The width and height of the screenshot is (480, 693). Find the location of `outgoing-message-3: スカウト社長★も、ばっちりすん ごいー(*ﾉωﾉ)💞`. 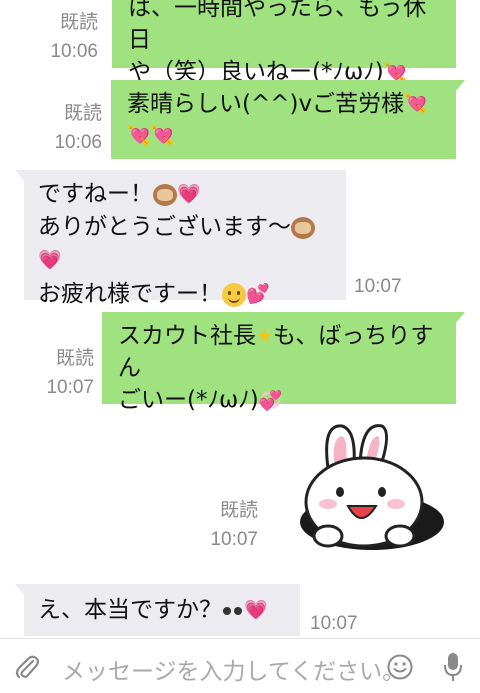

outgoing-message-3: スカウト社長★も、ばっちりすん ごいー(*ﾉωﾉ)💞 is located at coordinates (283, 362).